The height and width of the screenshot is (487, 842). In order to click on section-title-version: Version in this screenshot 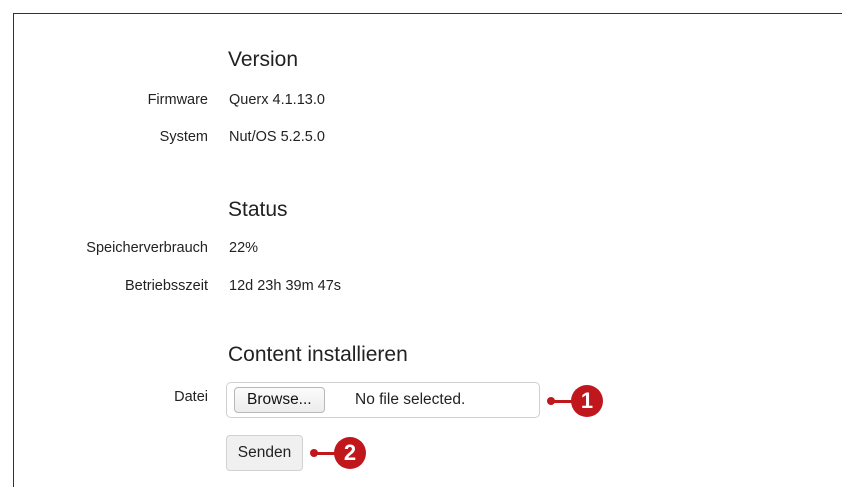, I will do `click(263, 59)`.